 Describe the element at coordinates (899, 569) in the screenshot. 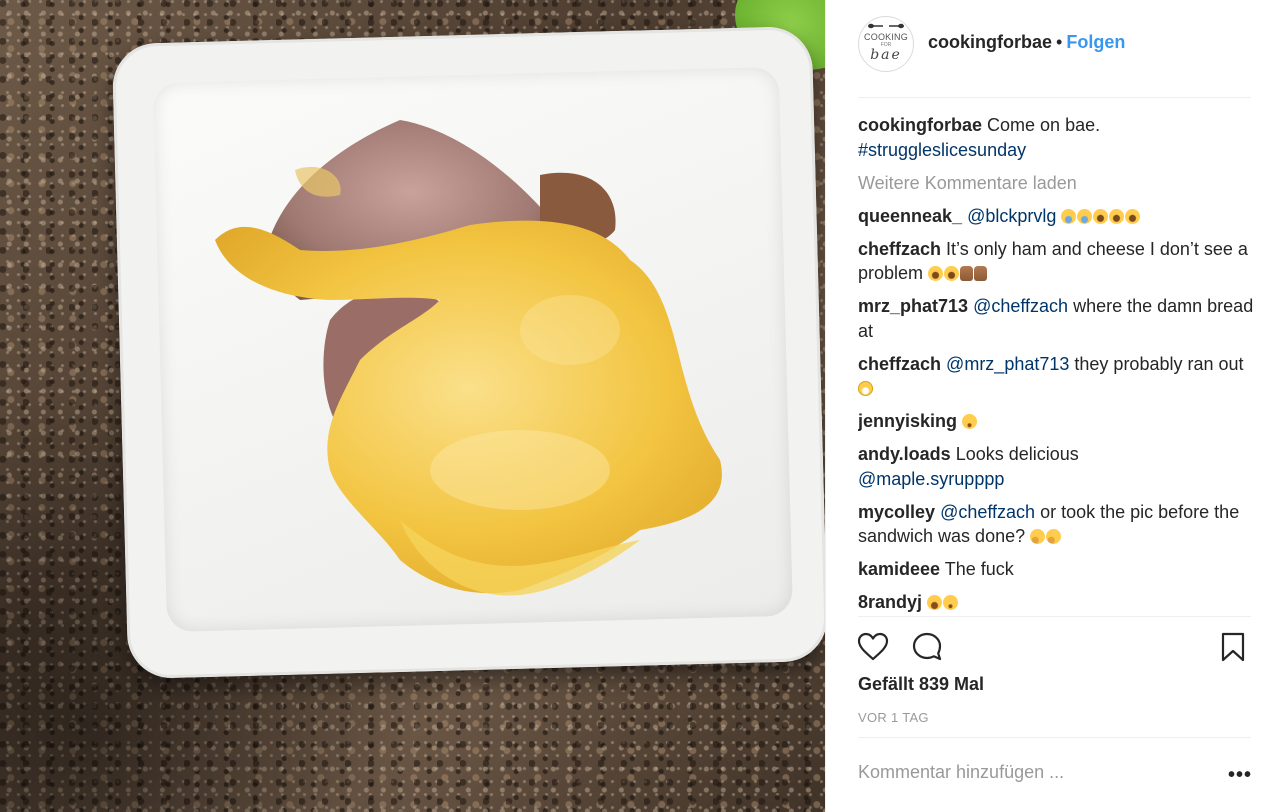

I see `comment-username: kamideee` at that location.